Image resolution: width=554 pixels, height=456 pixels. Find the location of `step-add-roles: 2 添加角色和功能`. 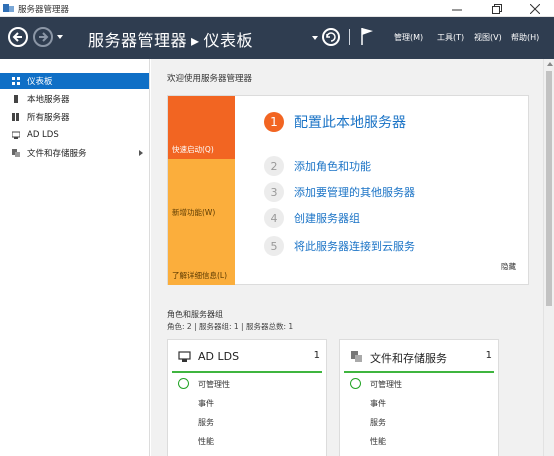

step-add-roles: 2 添加角色和功能 is located at coordinates (317, 166).